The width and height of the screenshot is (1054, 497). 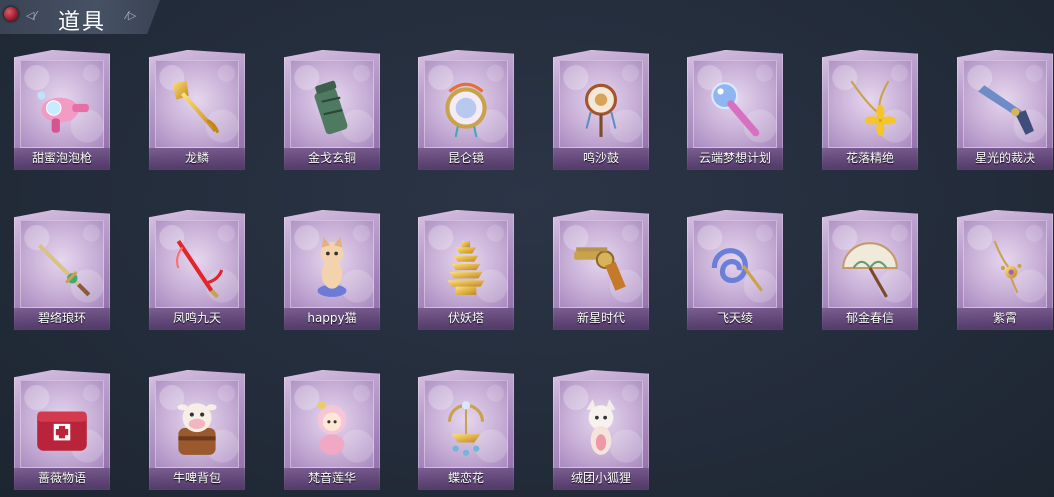 I want to click on item-card: 郁金春信, so click(x=870, y=270).